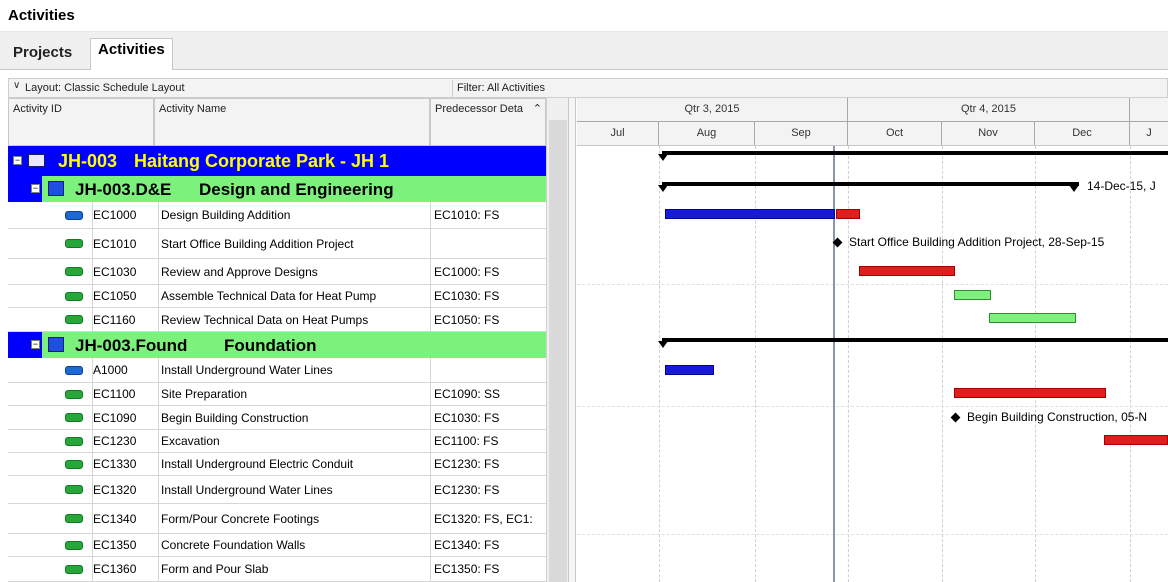 The height and width of the screenshot is (582, 1168). I want to click on activity-name: Design Building Addition, so click(294, 215).